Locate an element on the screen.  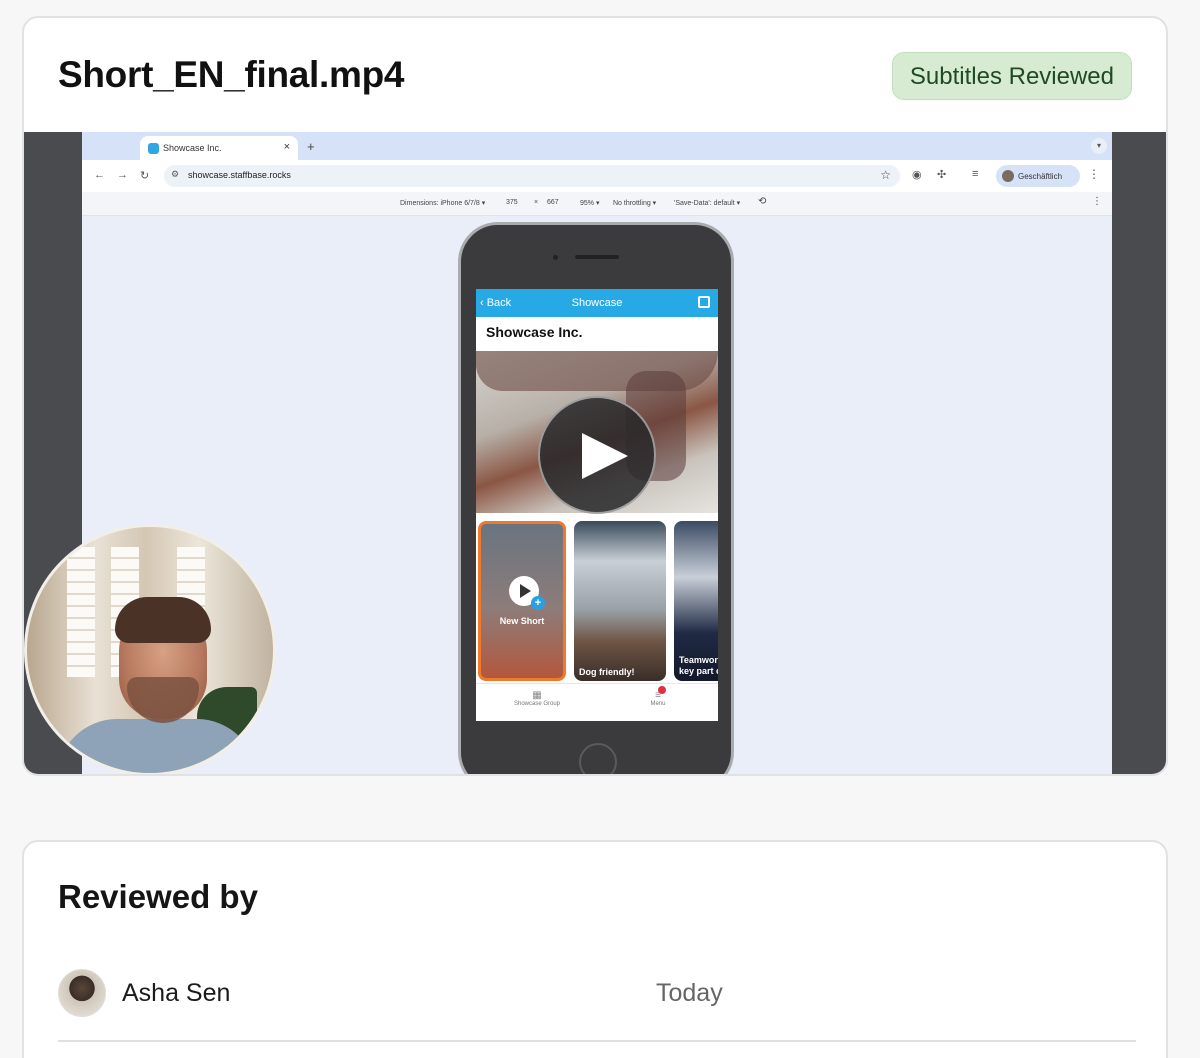
phone-home-button is located at coordinates (598, 758).